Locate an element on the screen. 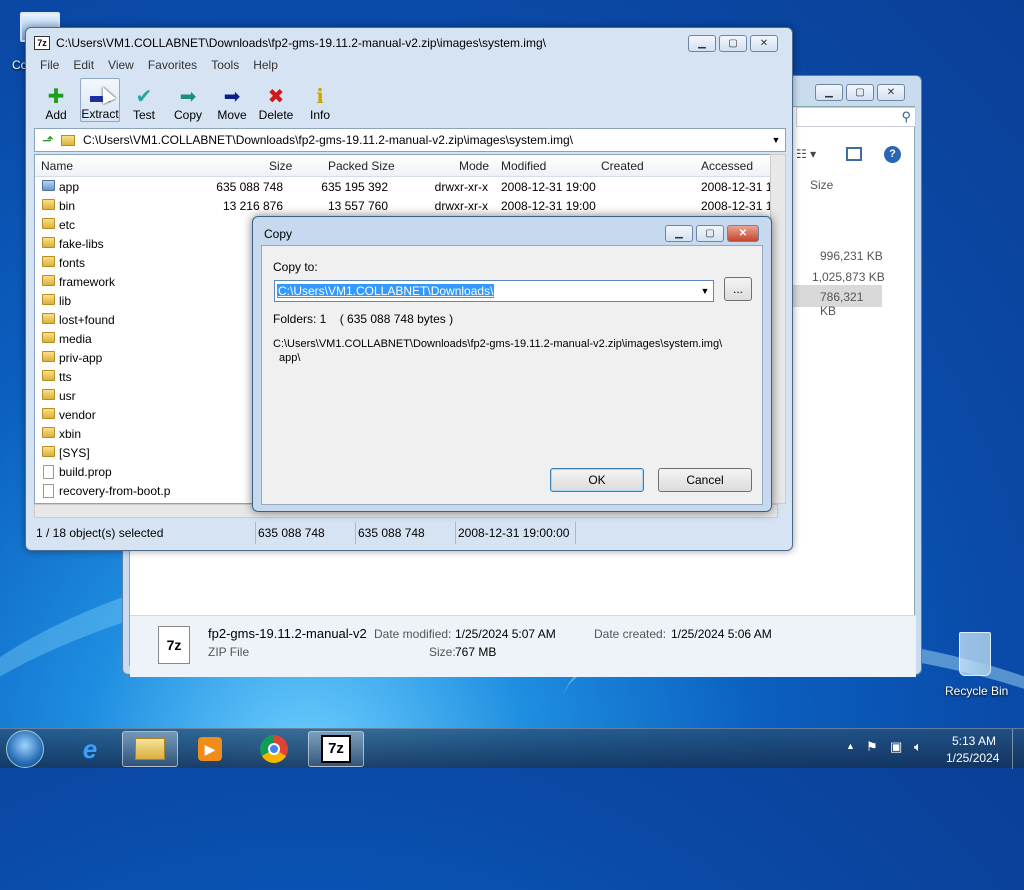  preview-pane-icon is located at coordinates (854, 154).